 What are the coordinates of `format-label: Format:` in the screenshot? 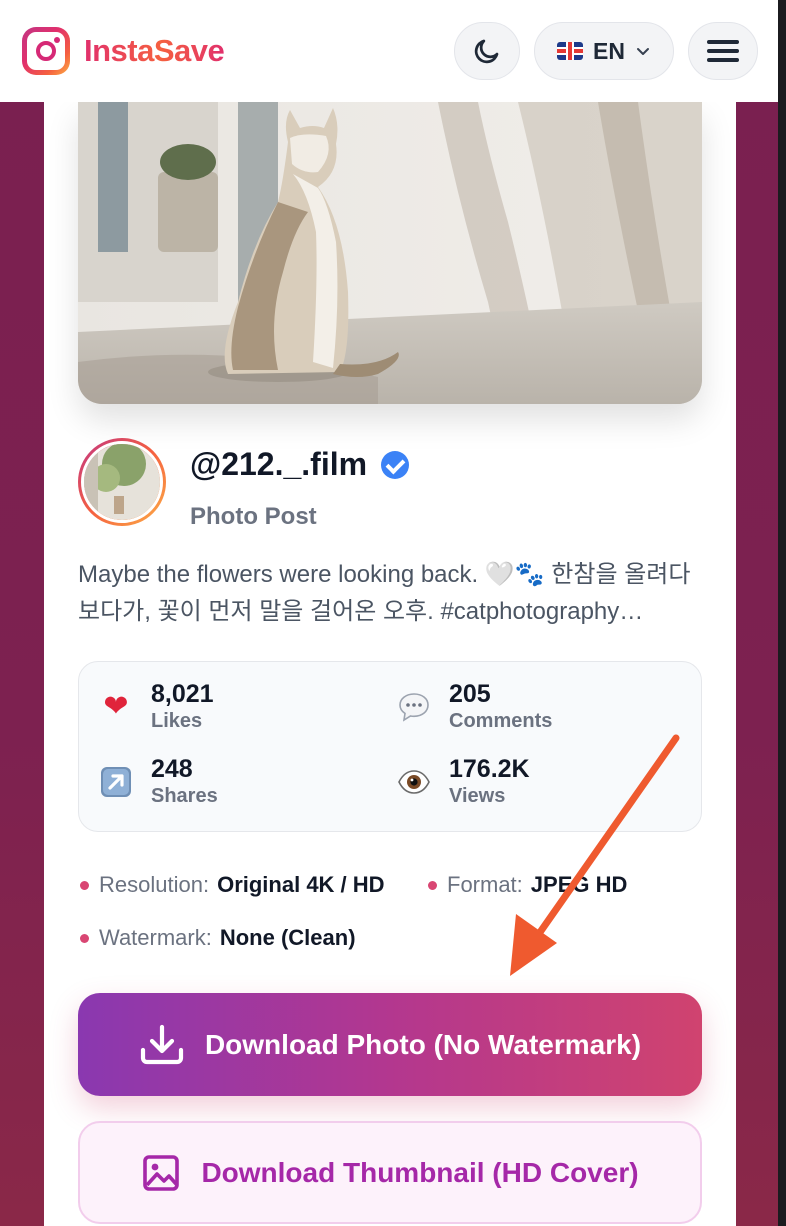 It's located at (485, 884).